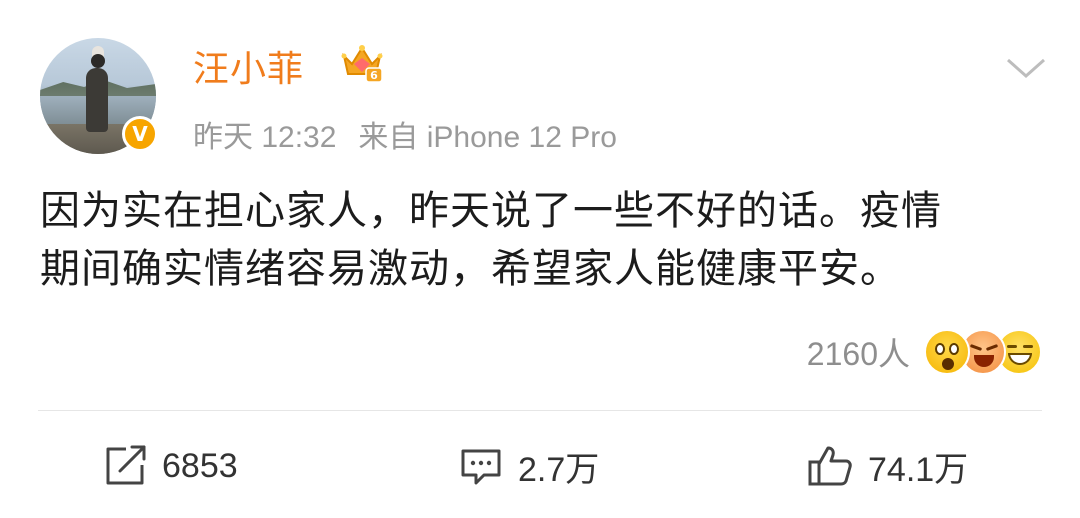 This screenshot has width=1080, height=518. What do you see at coordinates (362, 64) in the screenshot?
I see `vip-crown-icon: 6` at bounding box center [362, 64].